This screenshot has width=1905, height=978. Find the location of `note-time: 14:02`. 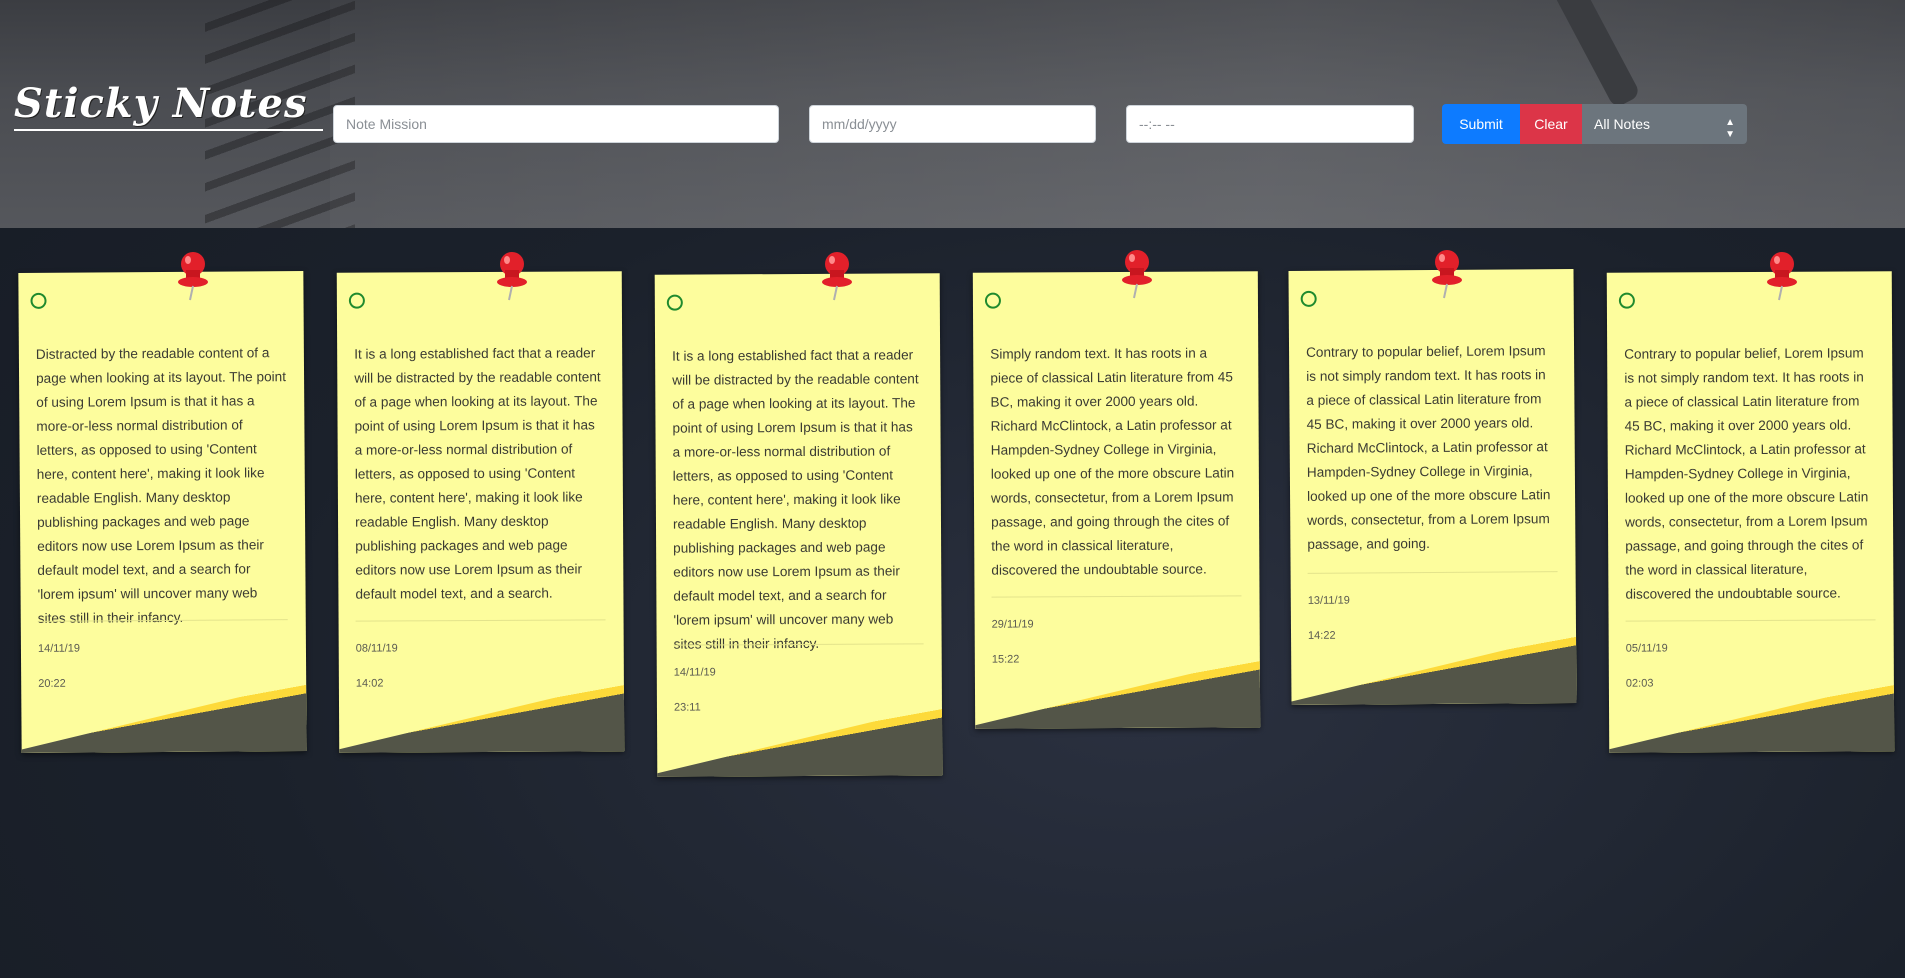

note-time: 14:02 is located at coordinates (369, 683).